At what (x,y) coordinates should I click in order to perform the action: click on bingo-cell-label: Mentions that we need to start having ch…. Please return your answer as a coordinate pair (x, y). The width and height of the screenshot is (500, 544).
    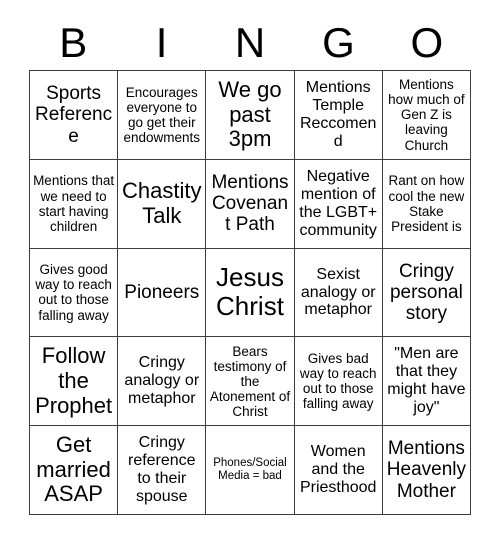
    Looking at the image, I should click on (74, 203).